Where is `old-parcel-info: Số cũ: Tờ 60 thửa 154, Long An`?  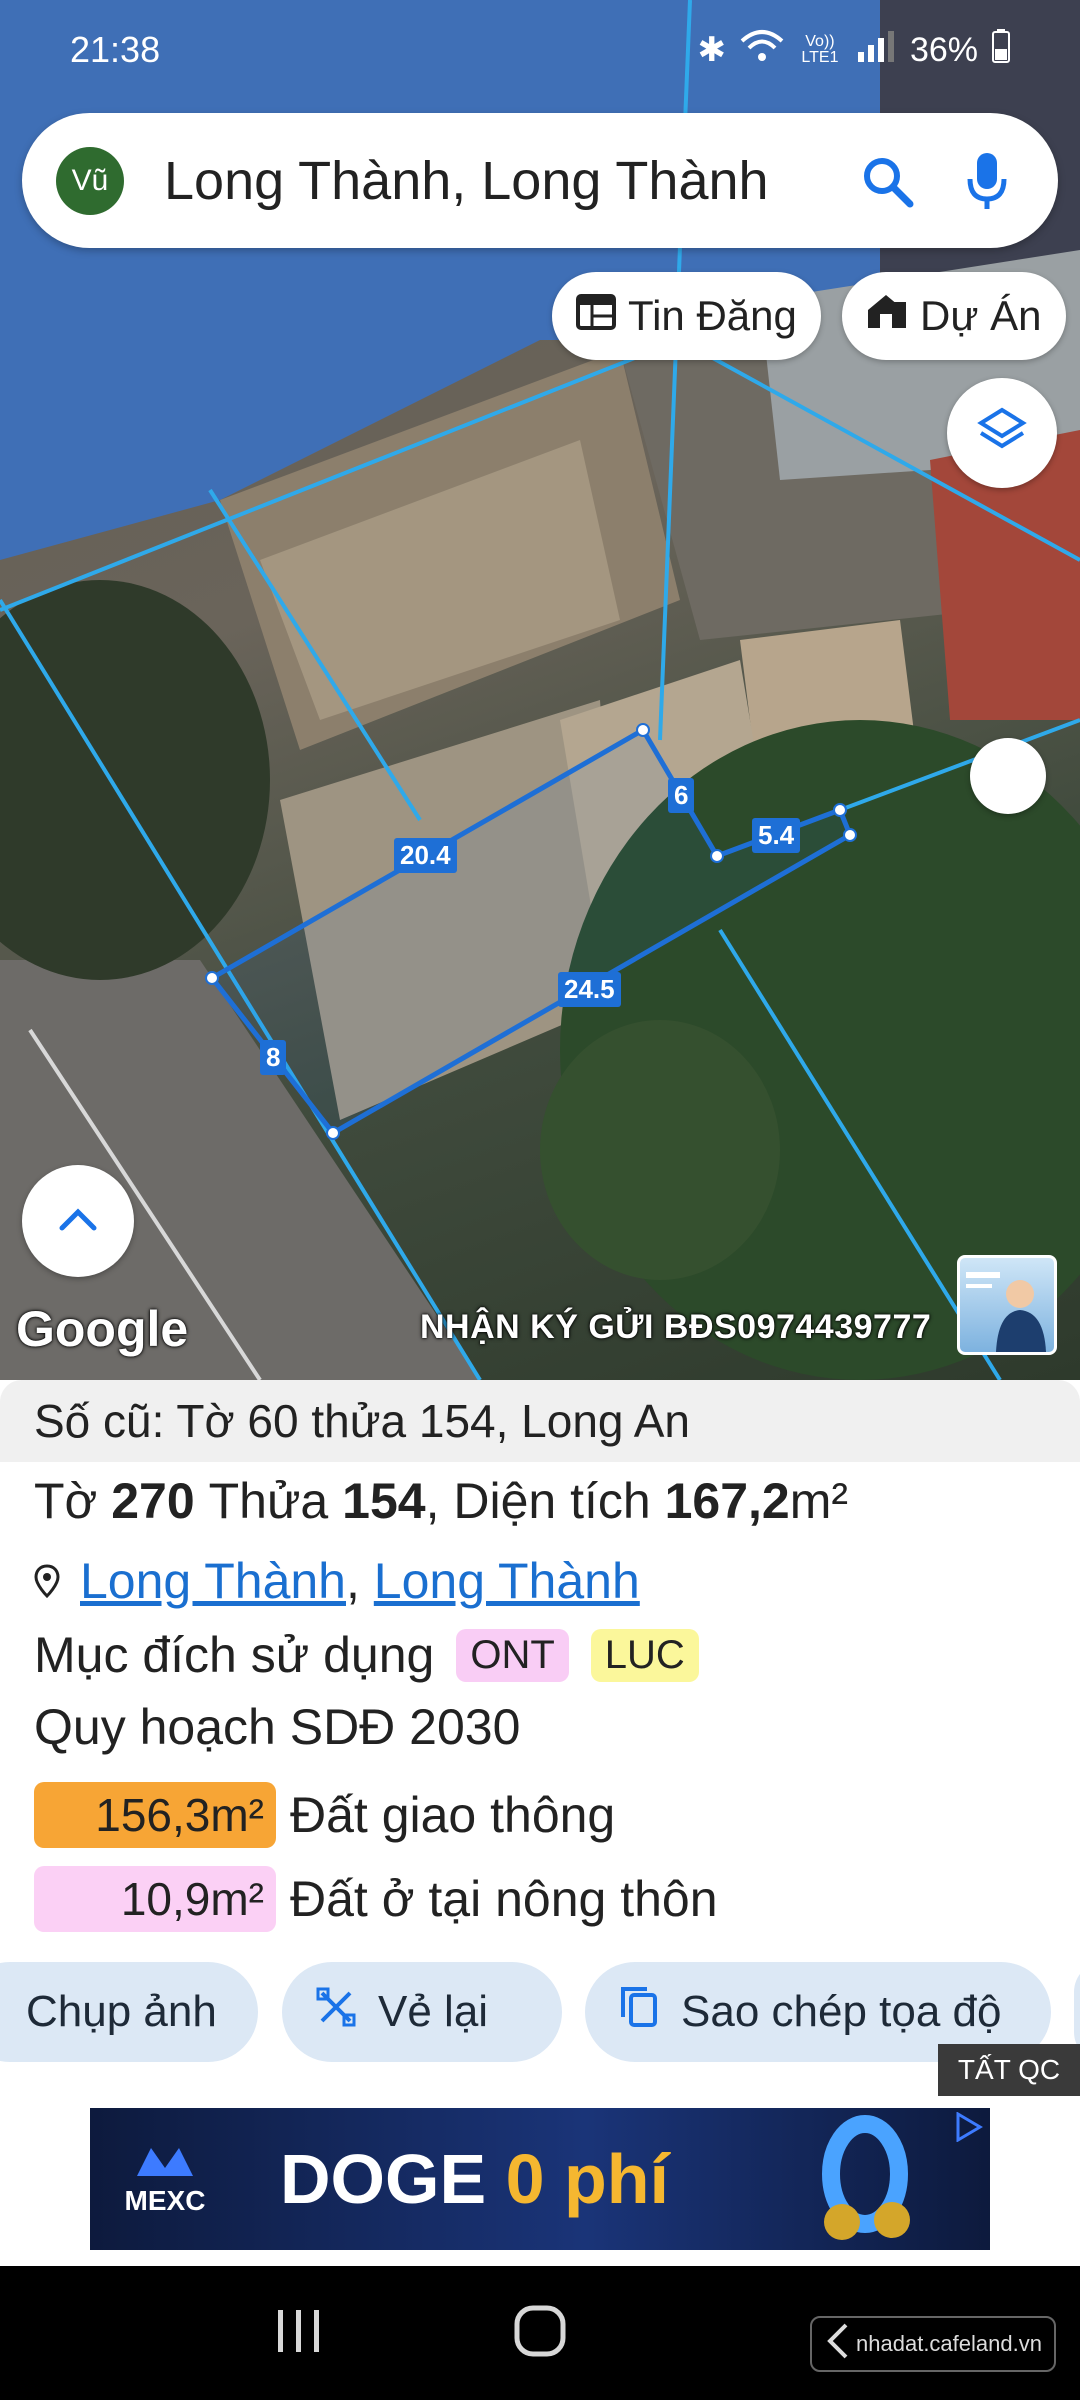 old-parcel-info: Số cũ: Tờ 60 thửa 154, Long An is located at coordinates (540, 1421).